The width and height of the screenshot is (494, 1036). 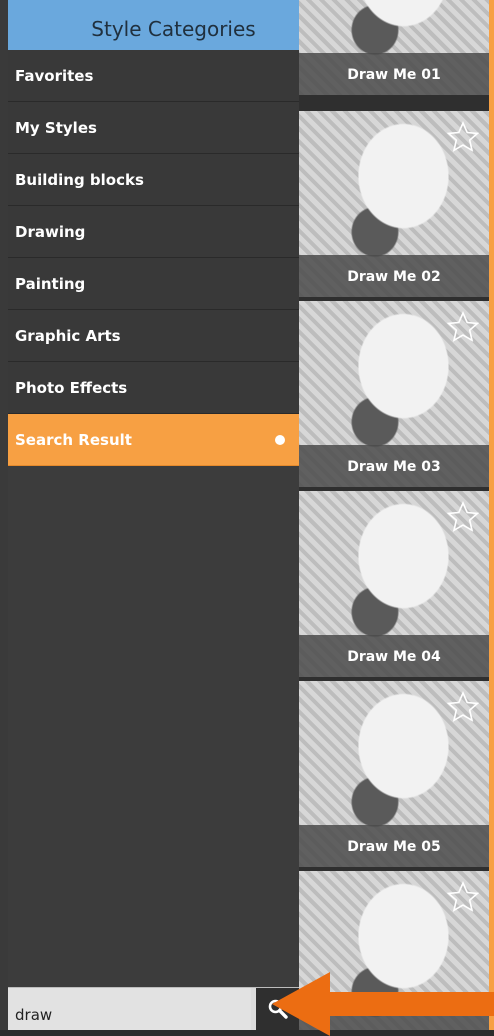 I want to click on selected-indicator-dot, so click(x=280, y=440).